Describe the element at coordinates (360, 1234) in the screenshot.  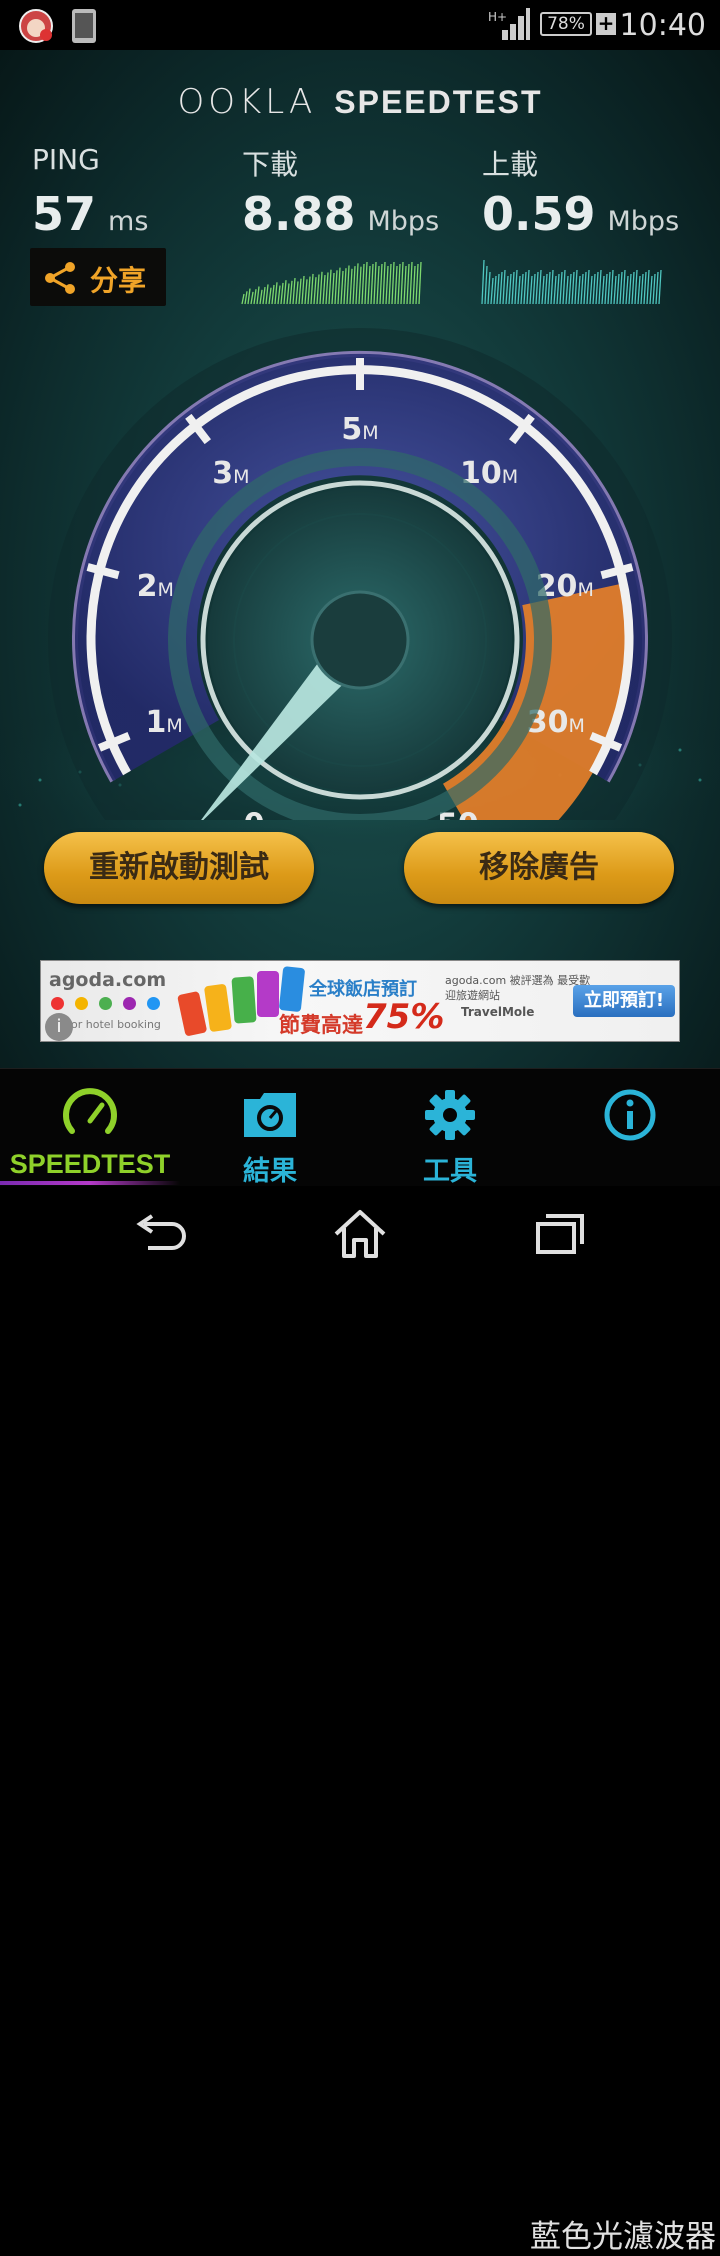
I see `home-icon` at that location.